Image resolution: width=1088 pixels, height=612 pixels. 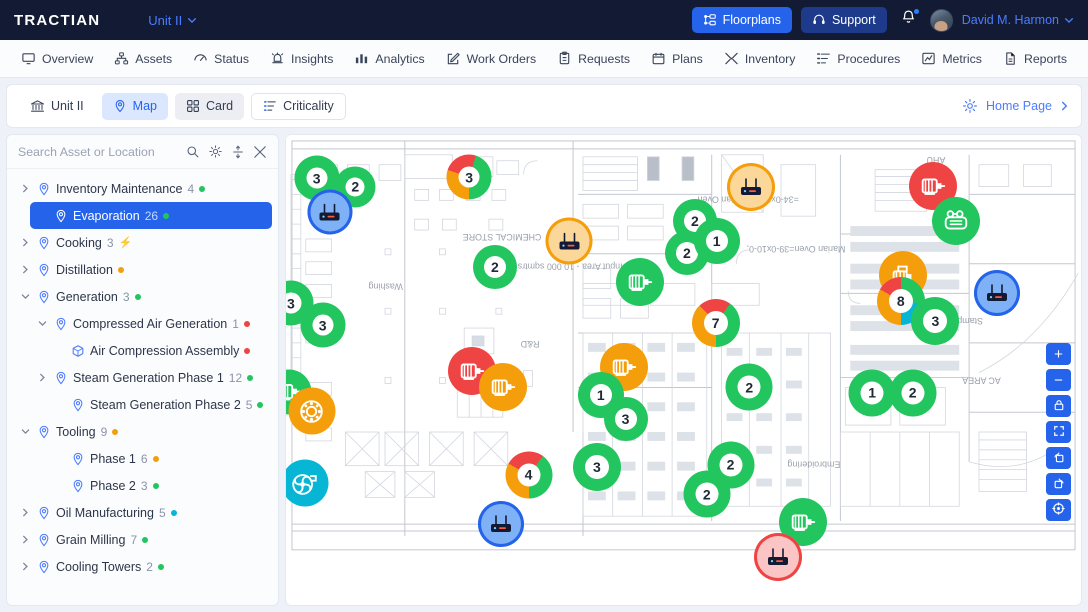 What do you see at coordinates (57, 106) in the screenshot?
I see `breadcrumb-unit: Unit II` at bounding box center [57, 106].